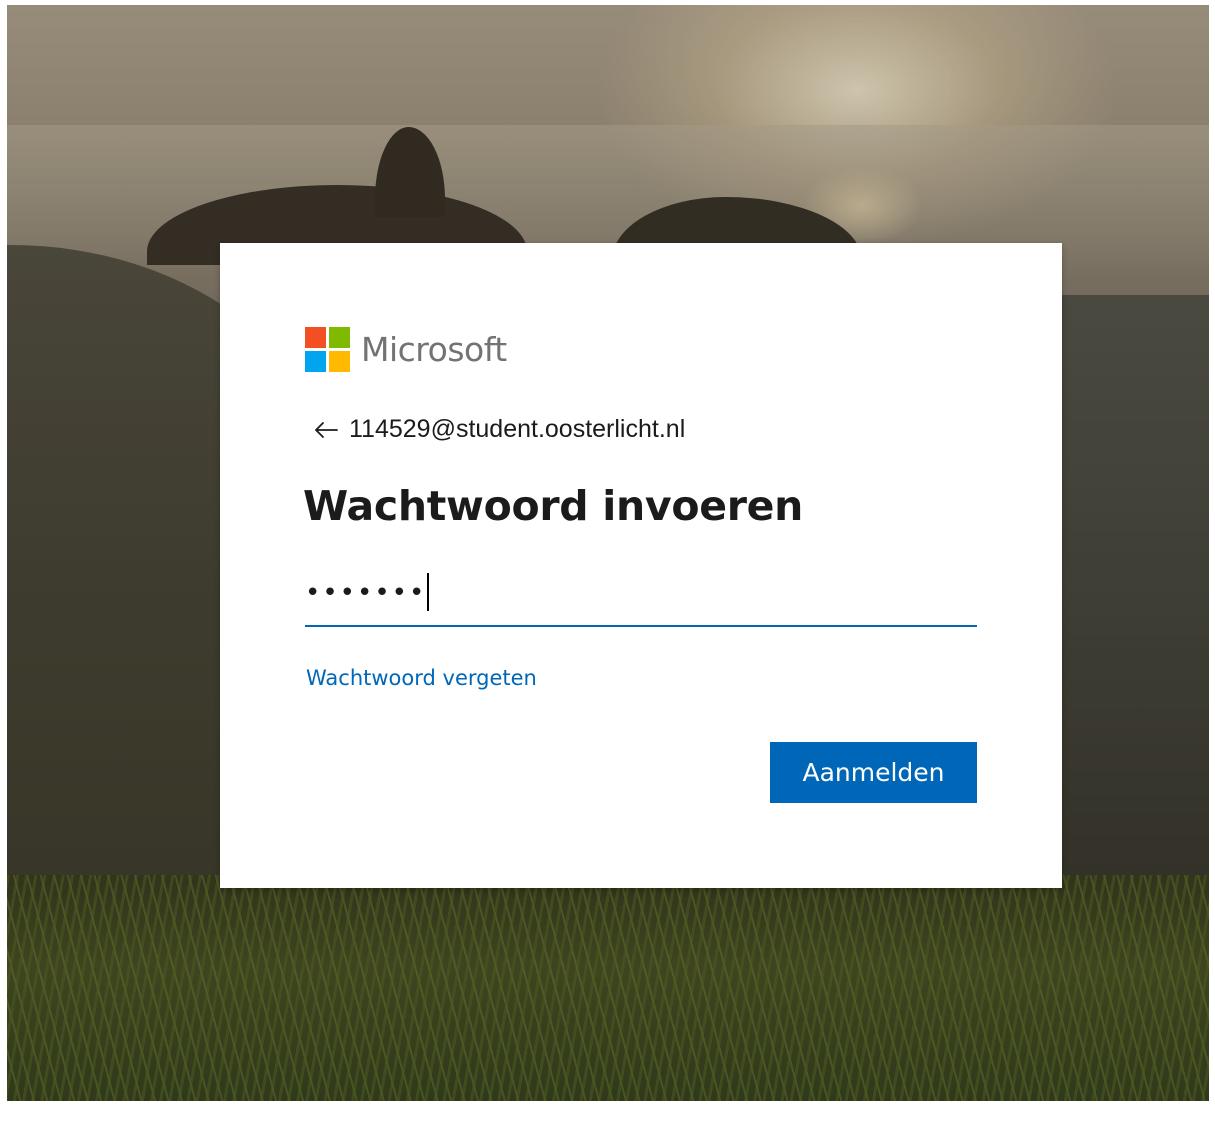 This screenshot has width=1215, height=1129. Describe the element at coordinates (421, 678) in the screenshot. I see `forgot-password-link: Wachtwoord vergeten` at that location.